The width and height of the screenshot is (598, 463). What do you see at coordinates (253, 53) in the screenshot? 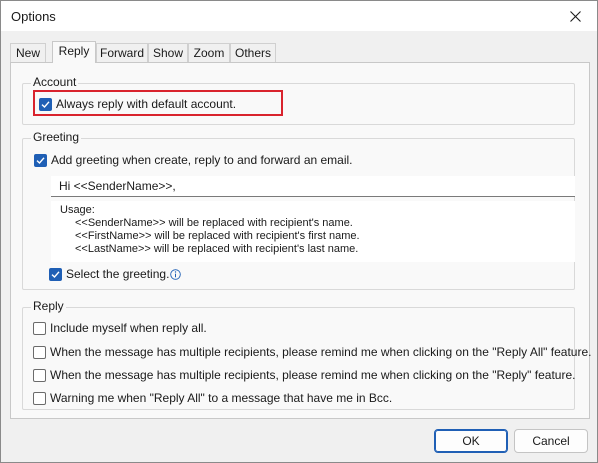
I see `tab-others: Others` at bounding box center [253, 53].